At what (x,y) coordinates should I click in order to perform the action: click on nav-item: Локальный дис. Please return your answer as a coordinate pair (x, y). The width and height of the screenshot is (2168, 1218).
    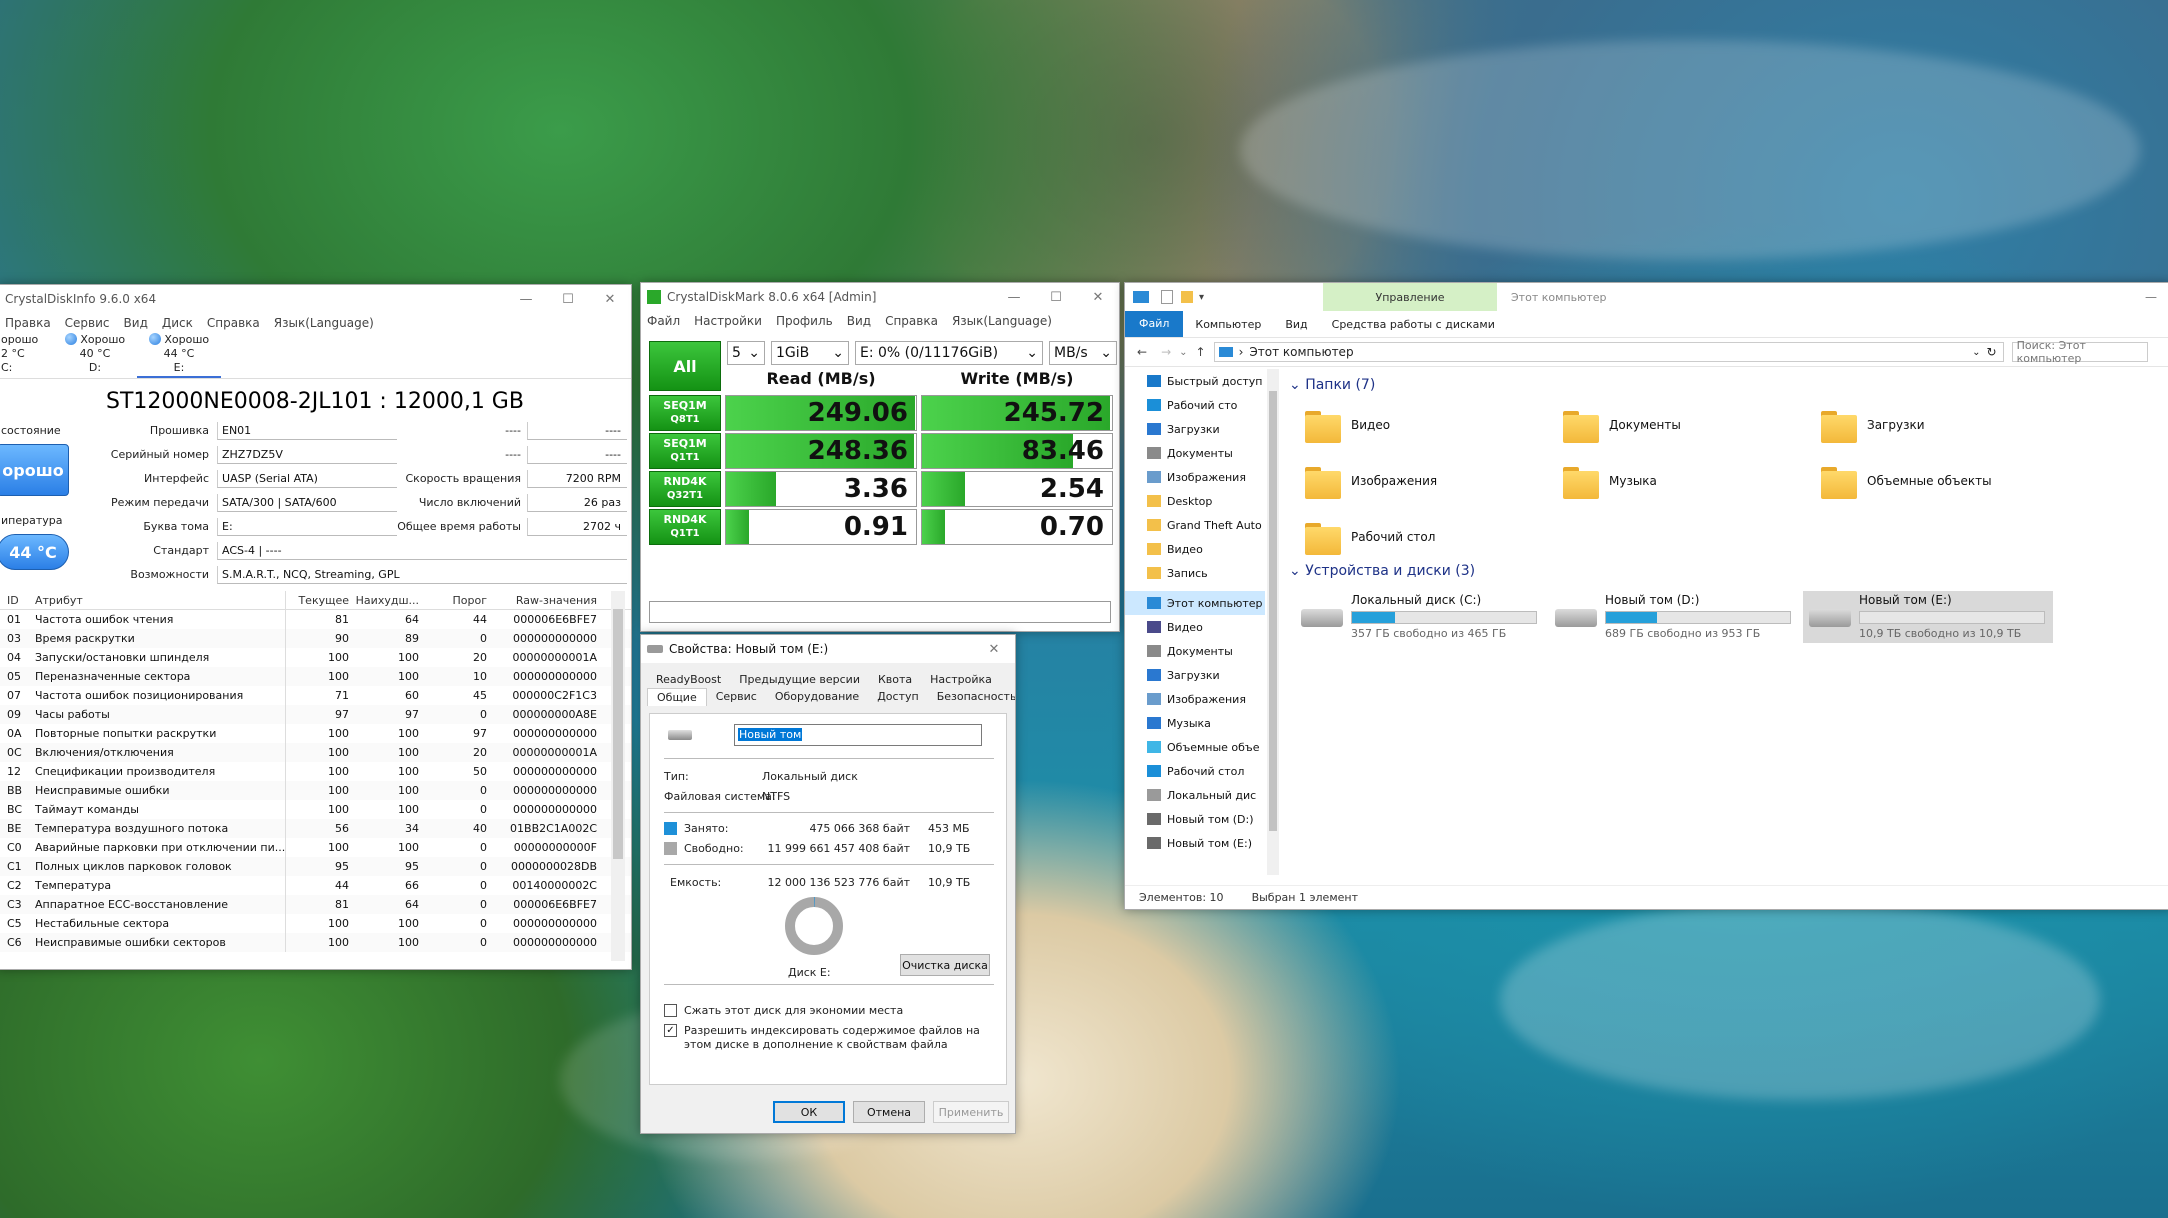
    Looking at the image, I should click on (1195, 795).